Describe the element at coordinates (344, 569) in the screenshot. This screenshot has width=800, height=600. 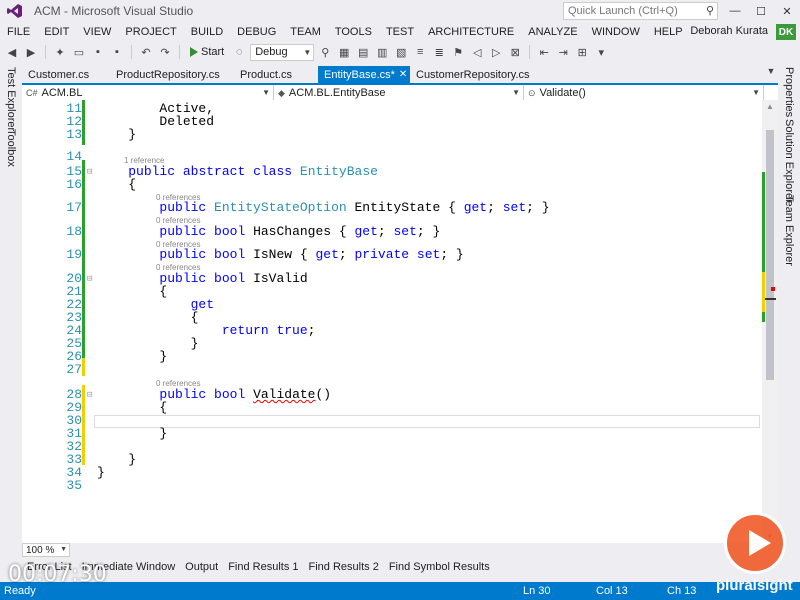
I see `tab-find-results-2: Find Results 2` at that location.